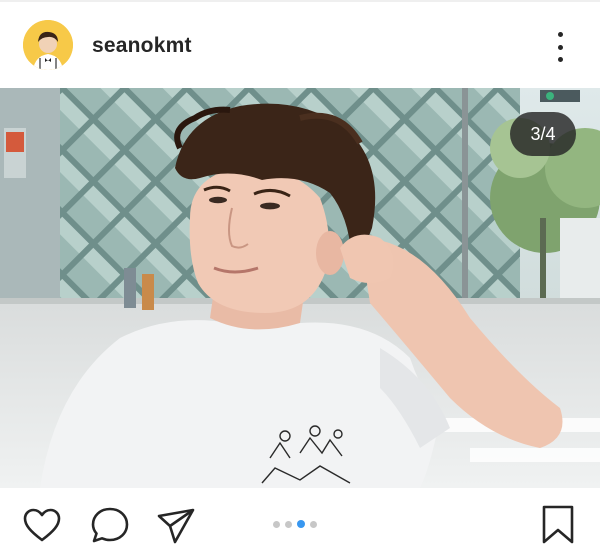  What do you see at coordinates (48, 45) in the screenshot?
I see `profile-avatar` at bounding box center [48, 45].